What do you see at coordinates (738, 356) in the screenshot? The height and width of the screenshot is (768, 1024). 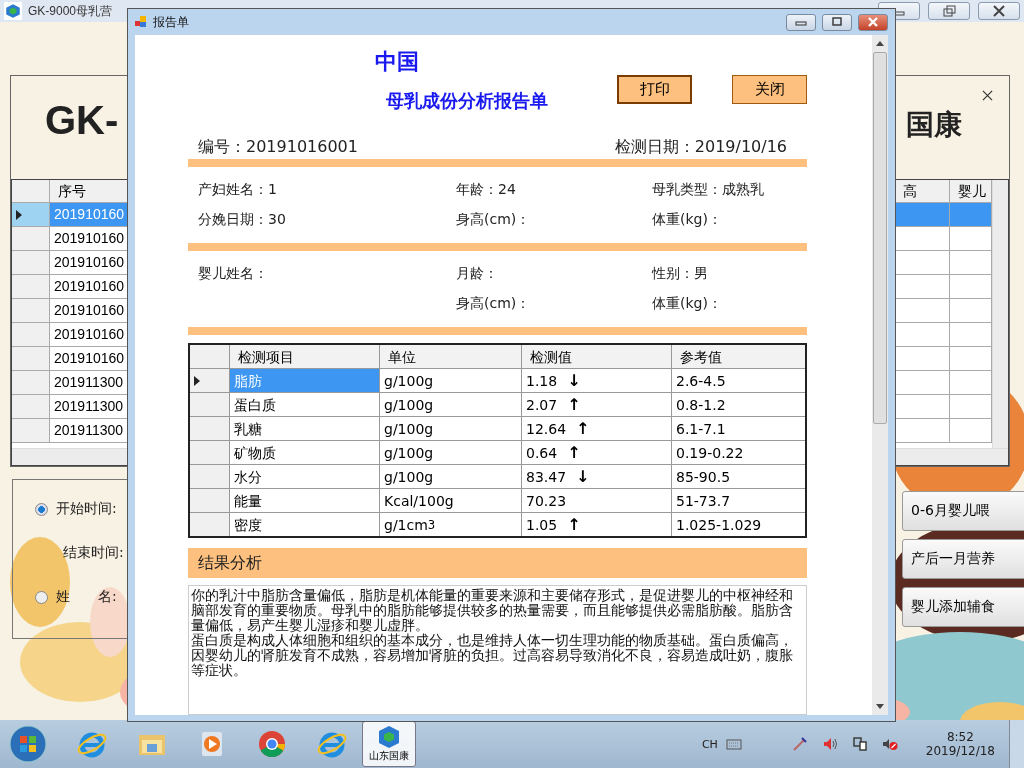 I see `column-header: 参考值` at bounding box center [738, 356].